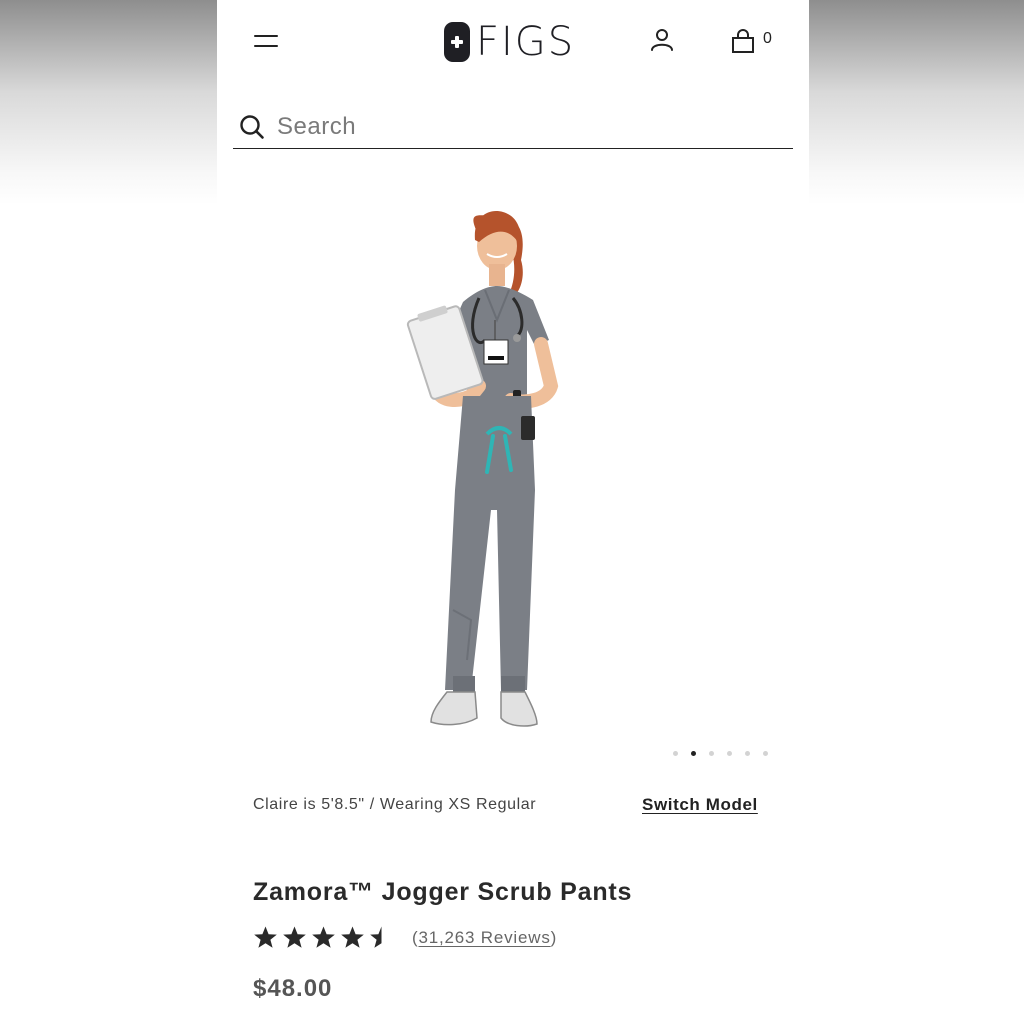 The height and width of the screenshot is (1024, 1024). Describe the element at coordinates (526, 42) in the screenshot. I see `logo-text: FIGS` at that location.